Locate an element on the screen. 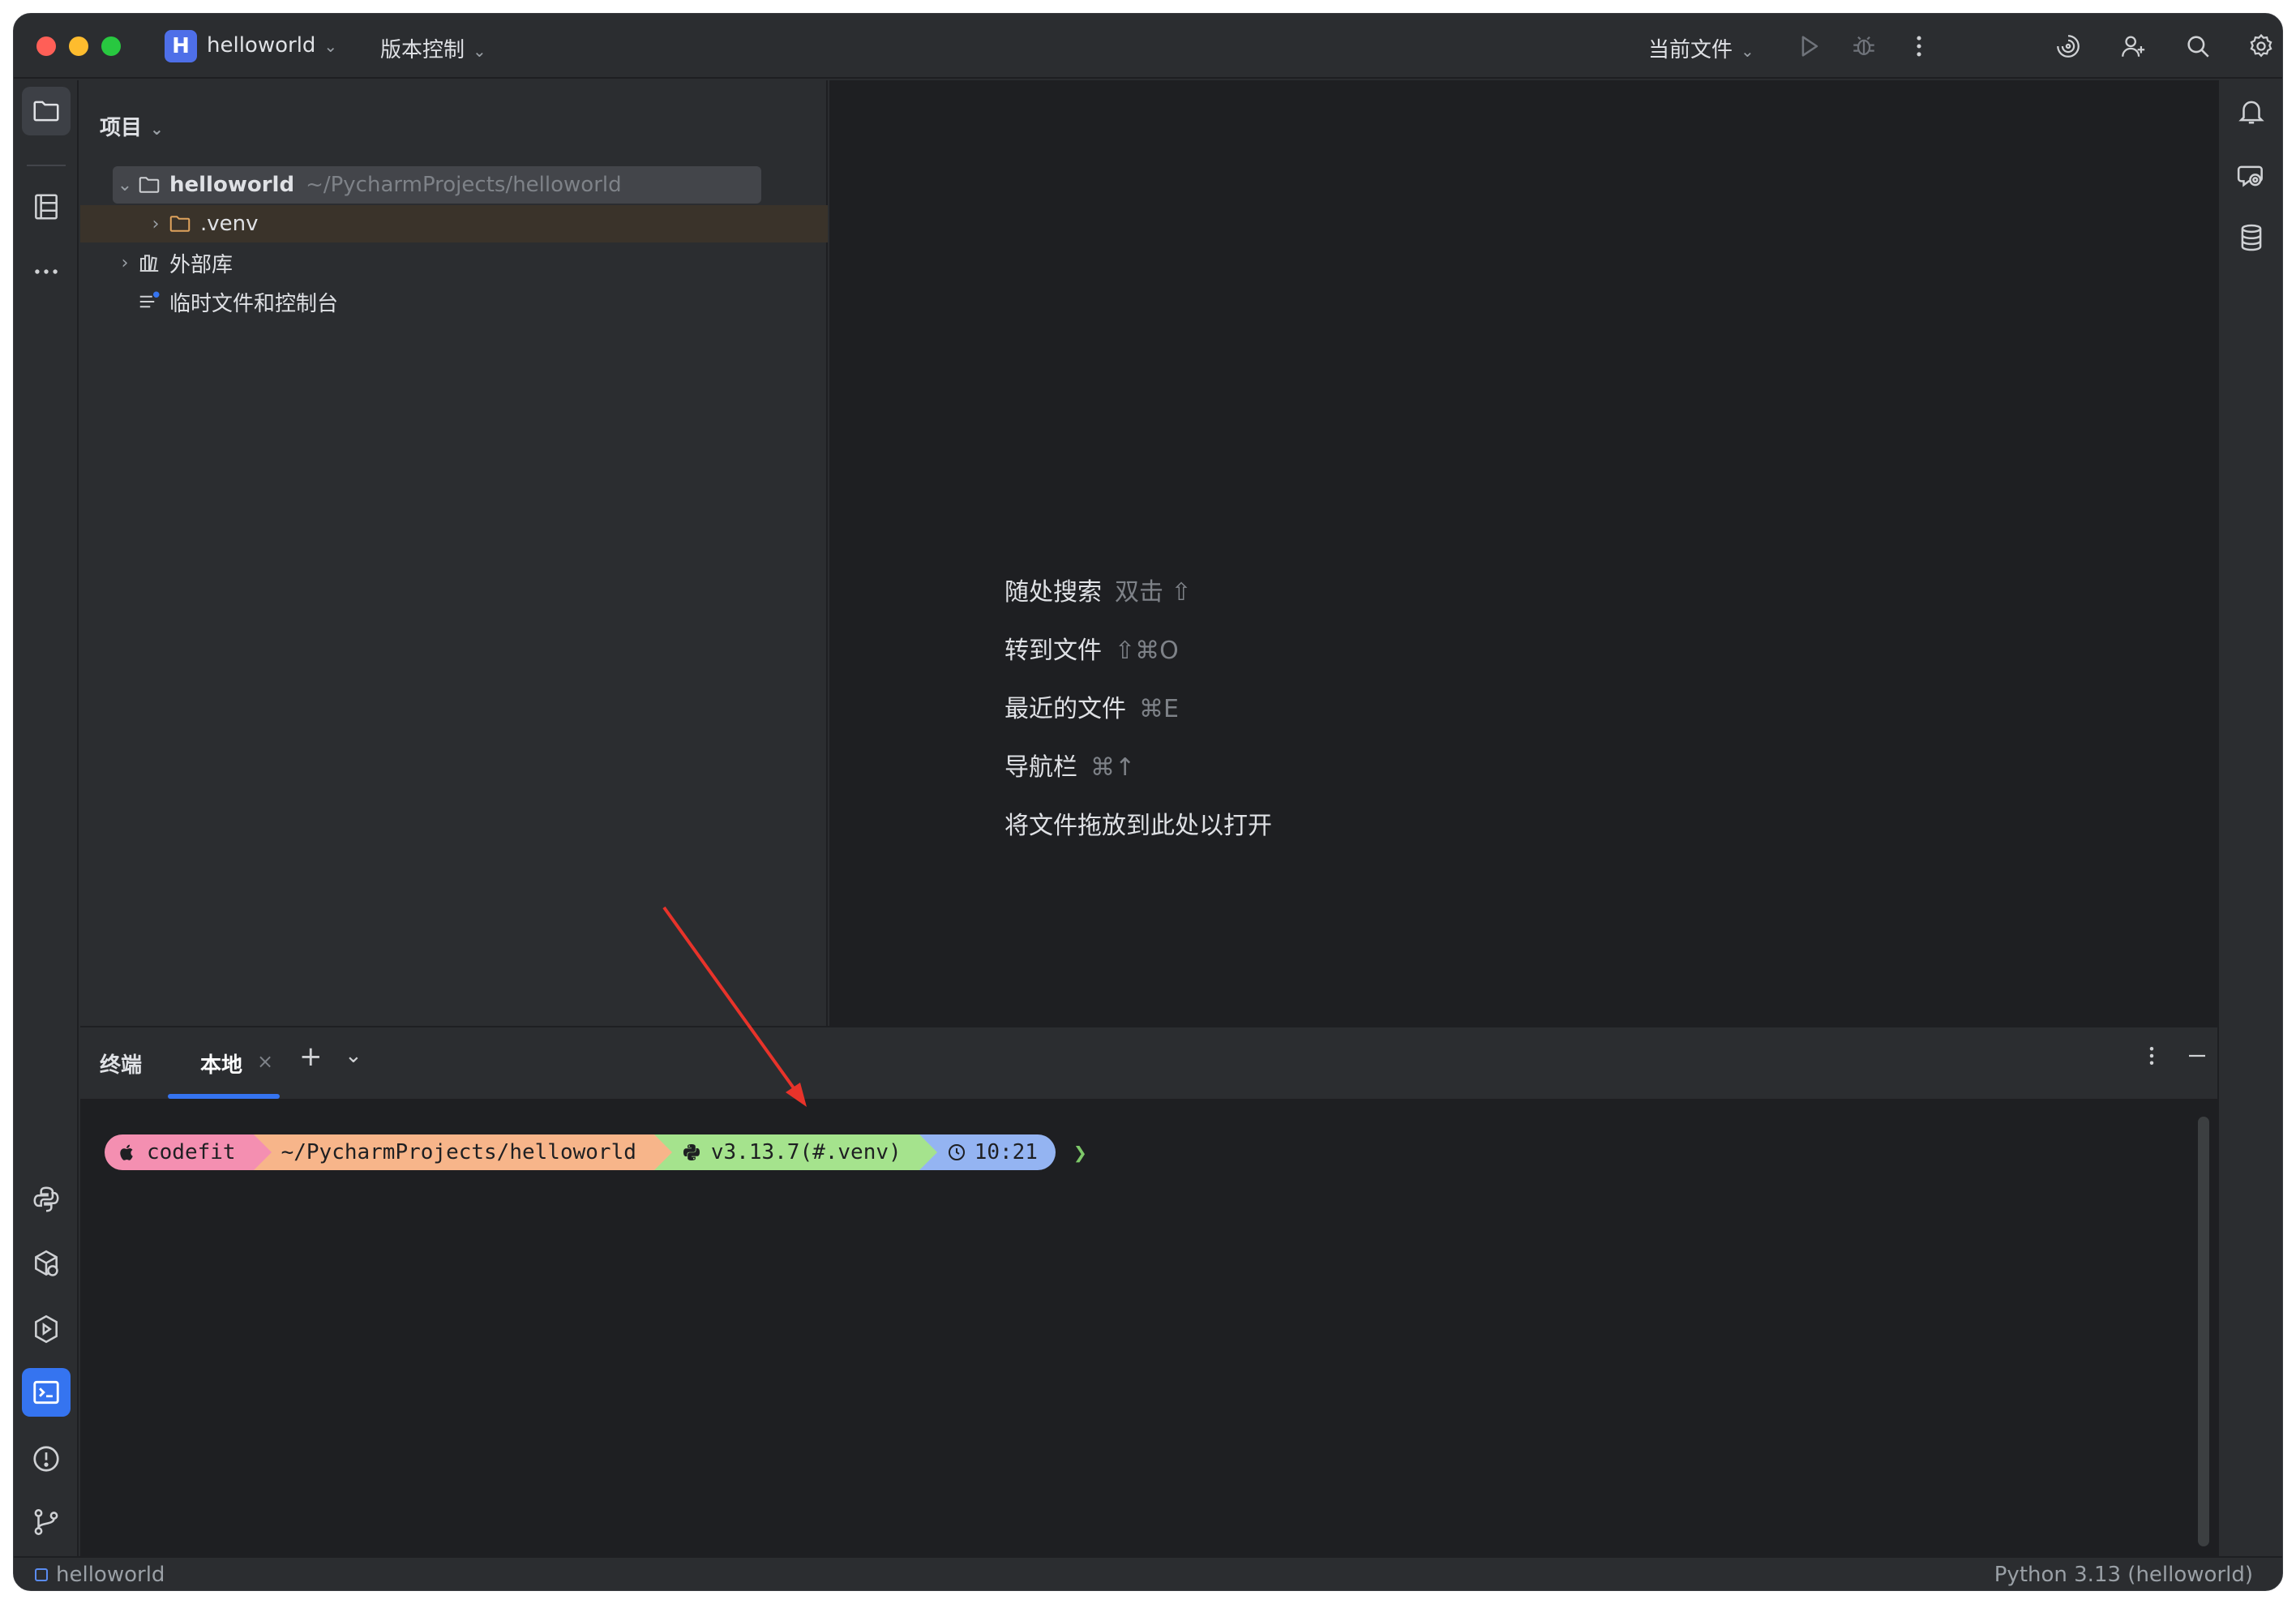 Image resolution: width=2296 pixels, height=1604 pixels. run-config-selector: 当前文件 ⌄ is located at coordinates (1701, 48).